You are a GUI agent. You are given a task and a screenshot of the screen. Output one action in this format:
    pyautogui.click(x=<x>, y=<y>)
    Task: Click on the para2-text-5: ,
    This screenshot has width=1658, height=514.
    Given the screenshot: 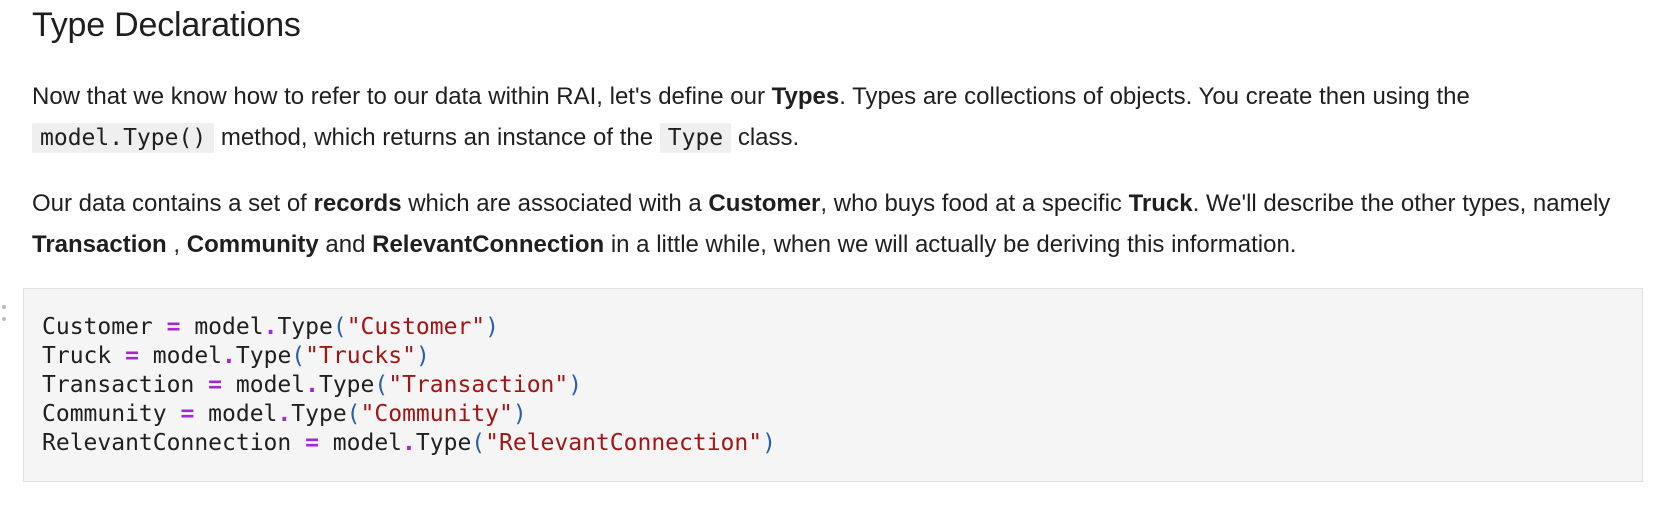 What is the action you would take?
    pyautogui.click(x=176, y=244)
    